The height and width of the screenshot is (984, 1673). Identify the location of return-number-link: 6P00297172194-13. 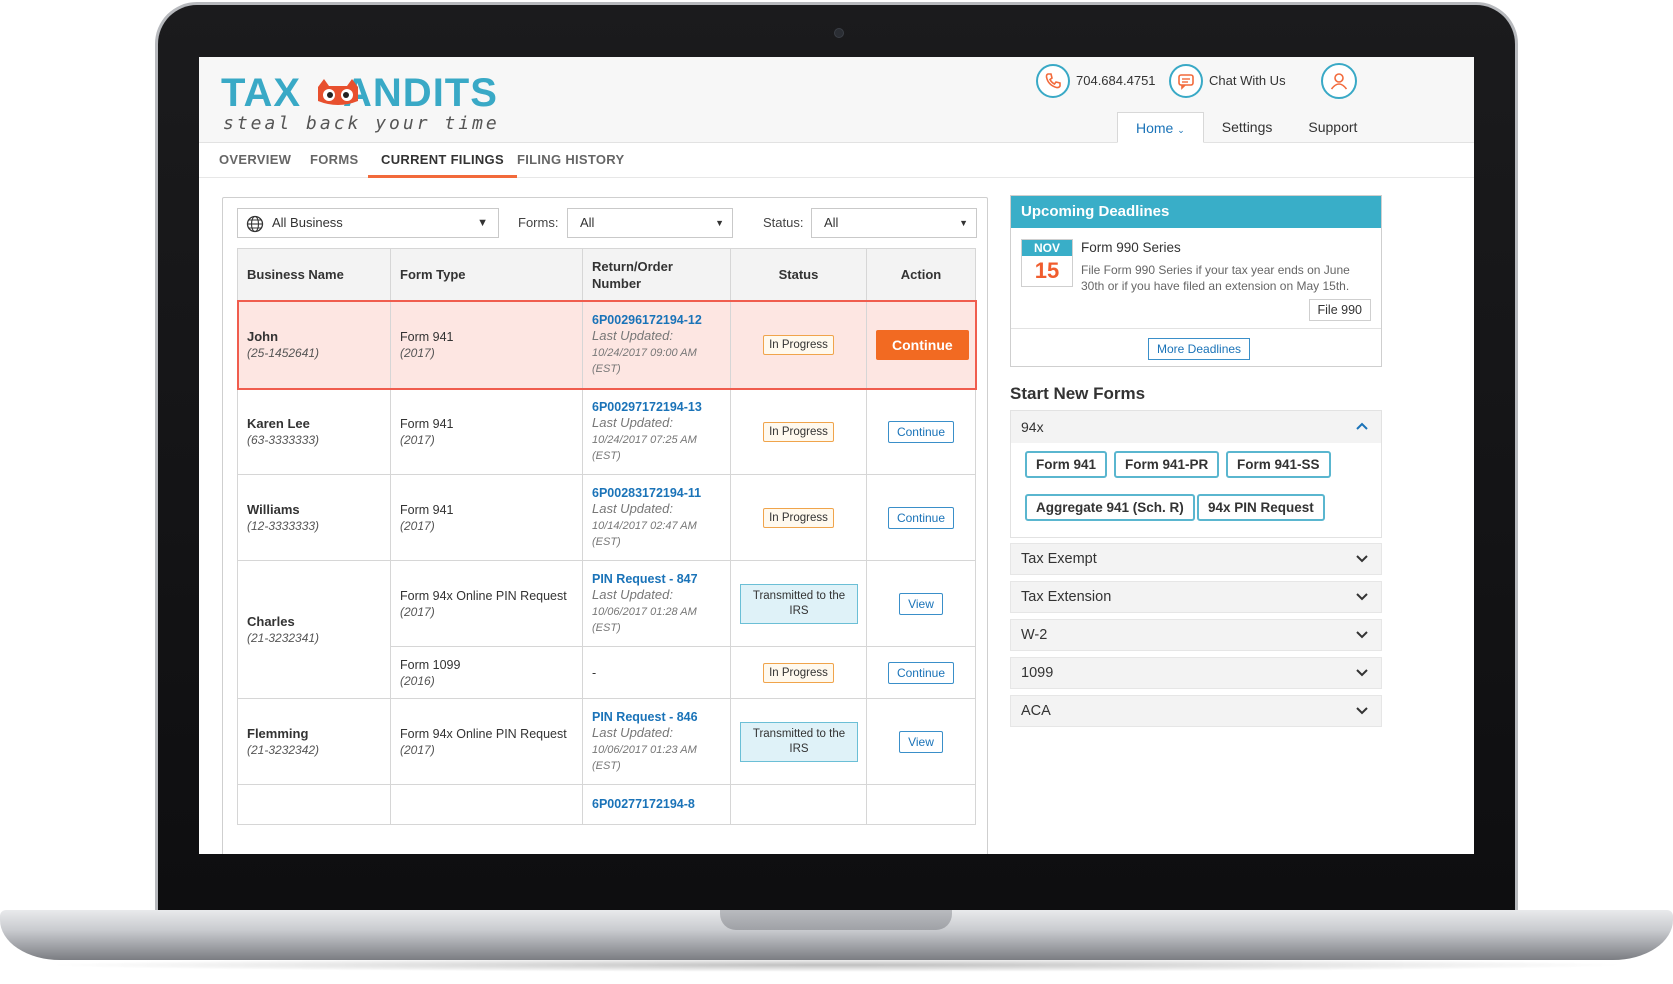
(656, 407).